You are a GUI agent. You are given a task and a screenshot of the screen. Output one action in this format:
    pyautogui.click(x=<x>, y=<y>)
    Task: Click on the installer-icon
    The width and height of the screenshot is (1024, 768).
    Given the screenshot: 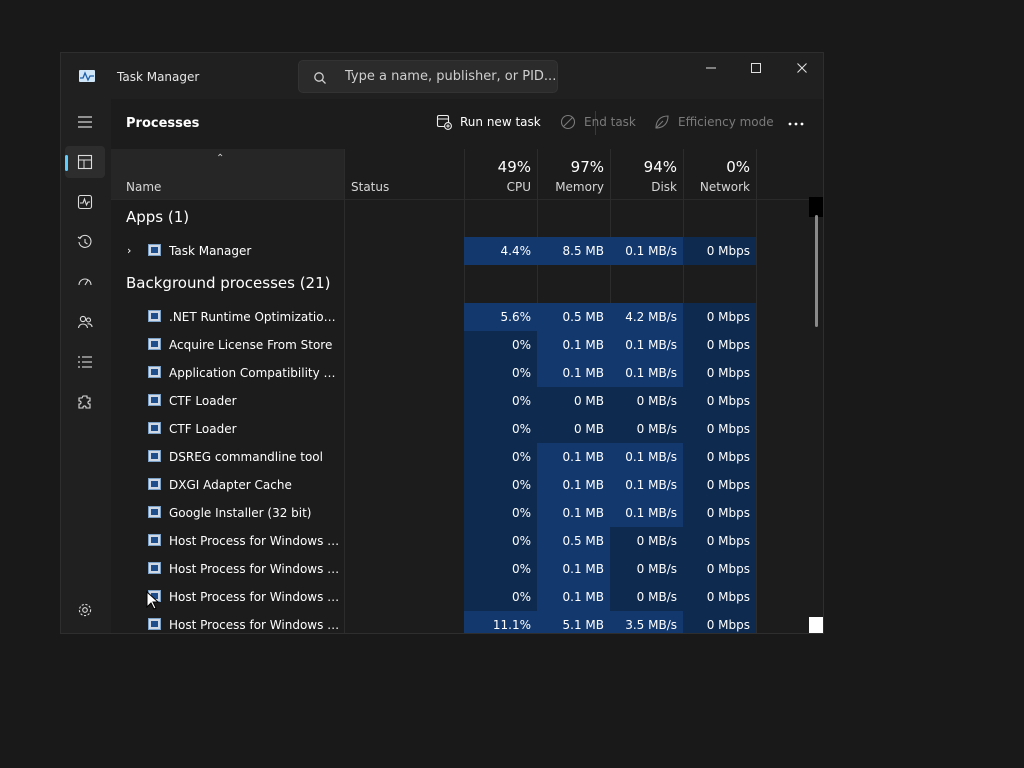 What is the action you would take?
    pyautogui.click(x=154, y=512)
    